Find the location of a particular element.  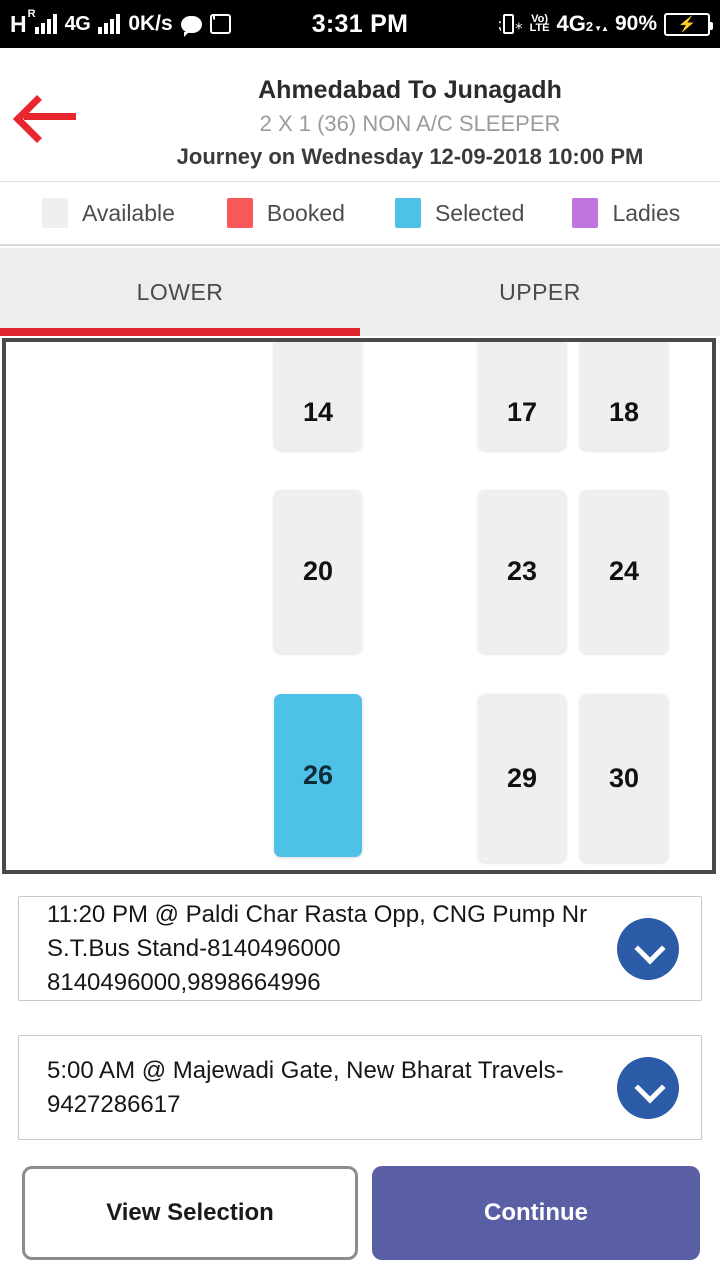

back-button is located at coordinates (47, 115).